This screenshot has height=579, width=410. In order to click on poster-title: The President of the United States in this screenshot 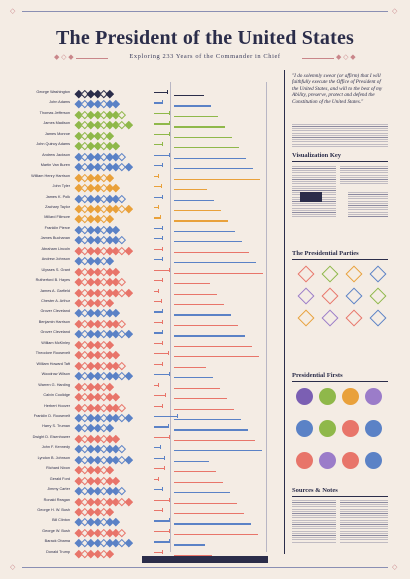, I will do `click(205, 38)`.